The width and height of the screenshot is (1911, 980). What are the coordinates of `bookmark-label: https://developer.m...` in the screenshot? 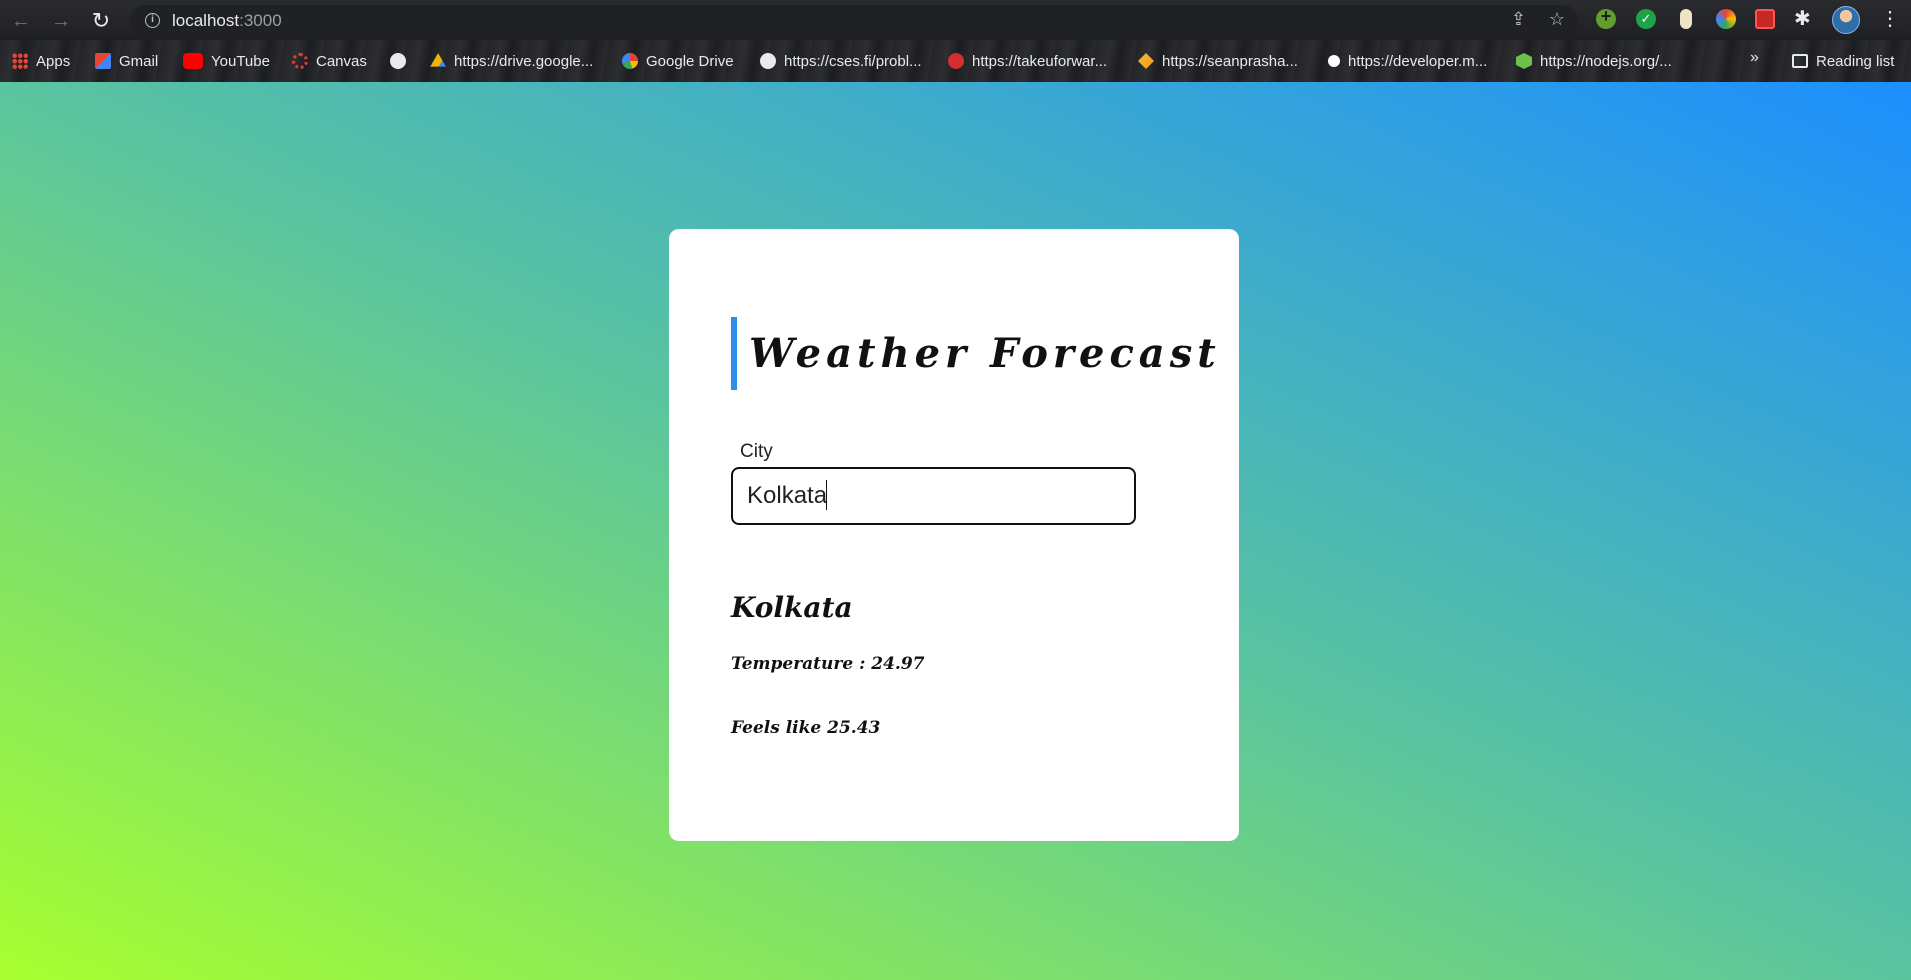 It's located at (1418, 61).